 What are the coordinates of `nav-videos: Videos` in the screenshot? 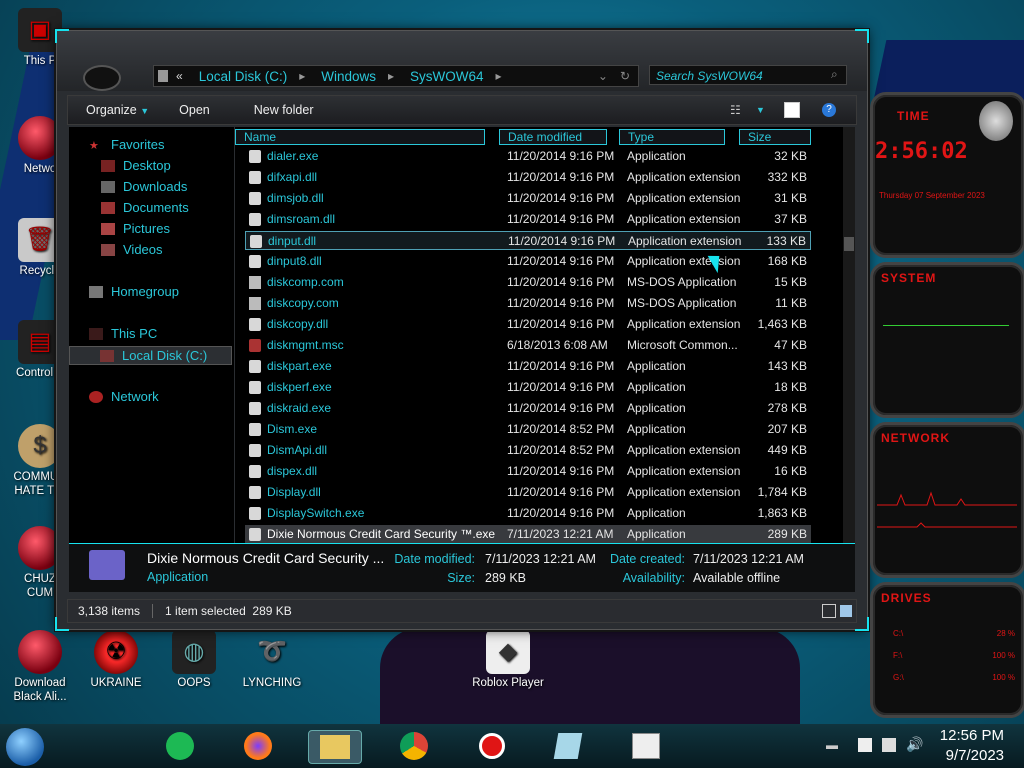 It's located at (132, 249).